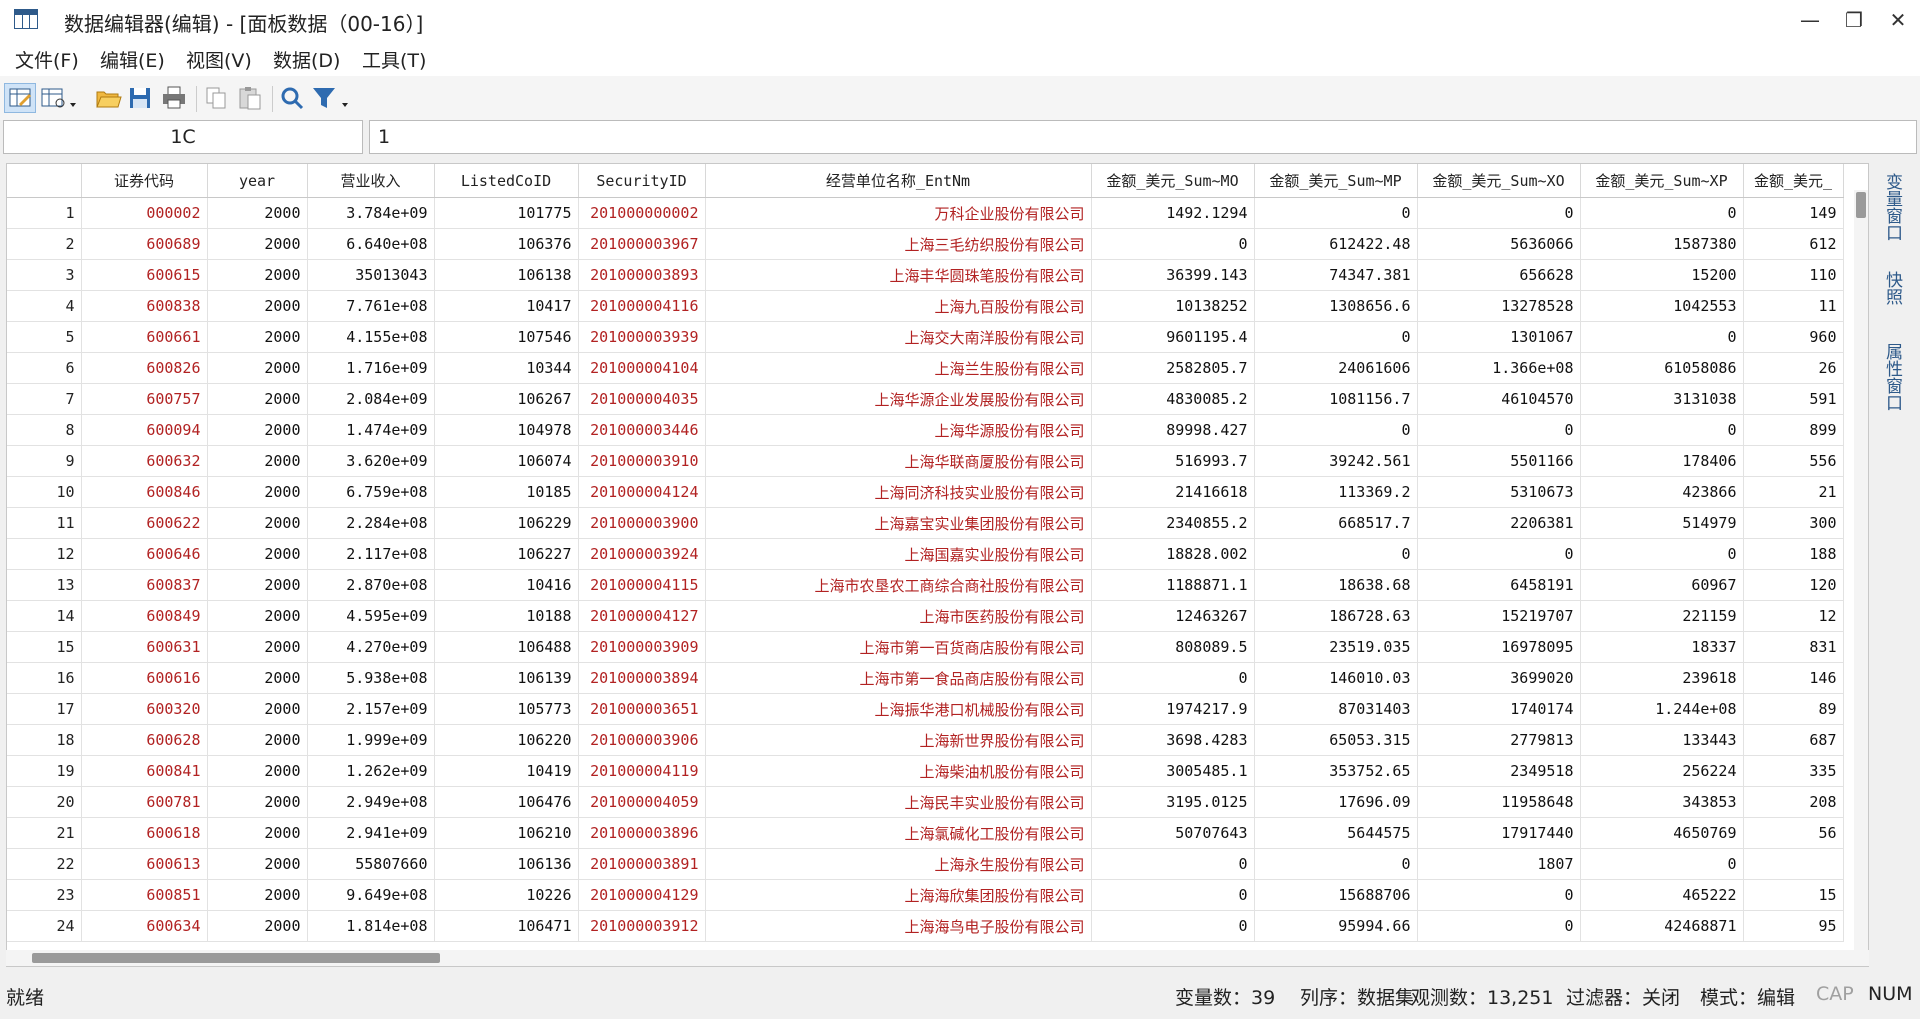 This screenshot has height=1019, width=1920. Describe the element at coordinates (642, 213) in the screenshot. I see `grid-cell: 201000000002` at that location.